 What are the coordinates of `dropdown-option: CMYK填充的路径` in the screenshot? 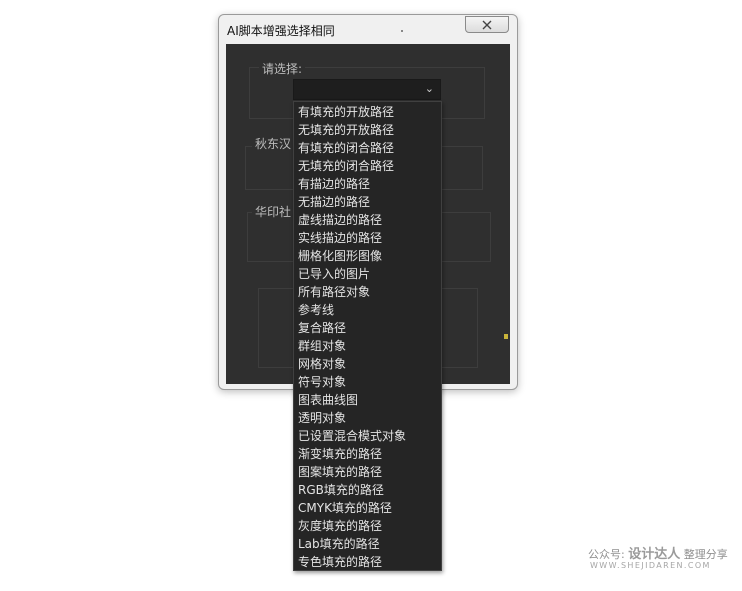 It's located at (345, 508).